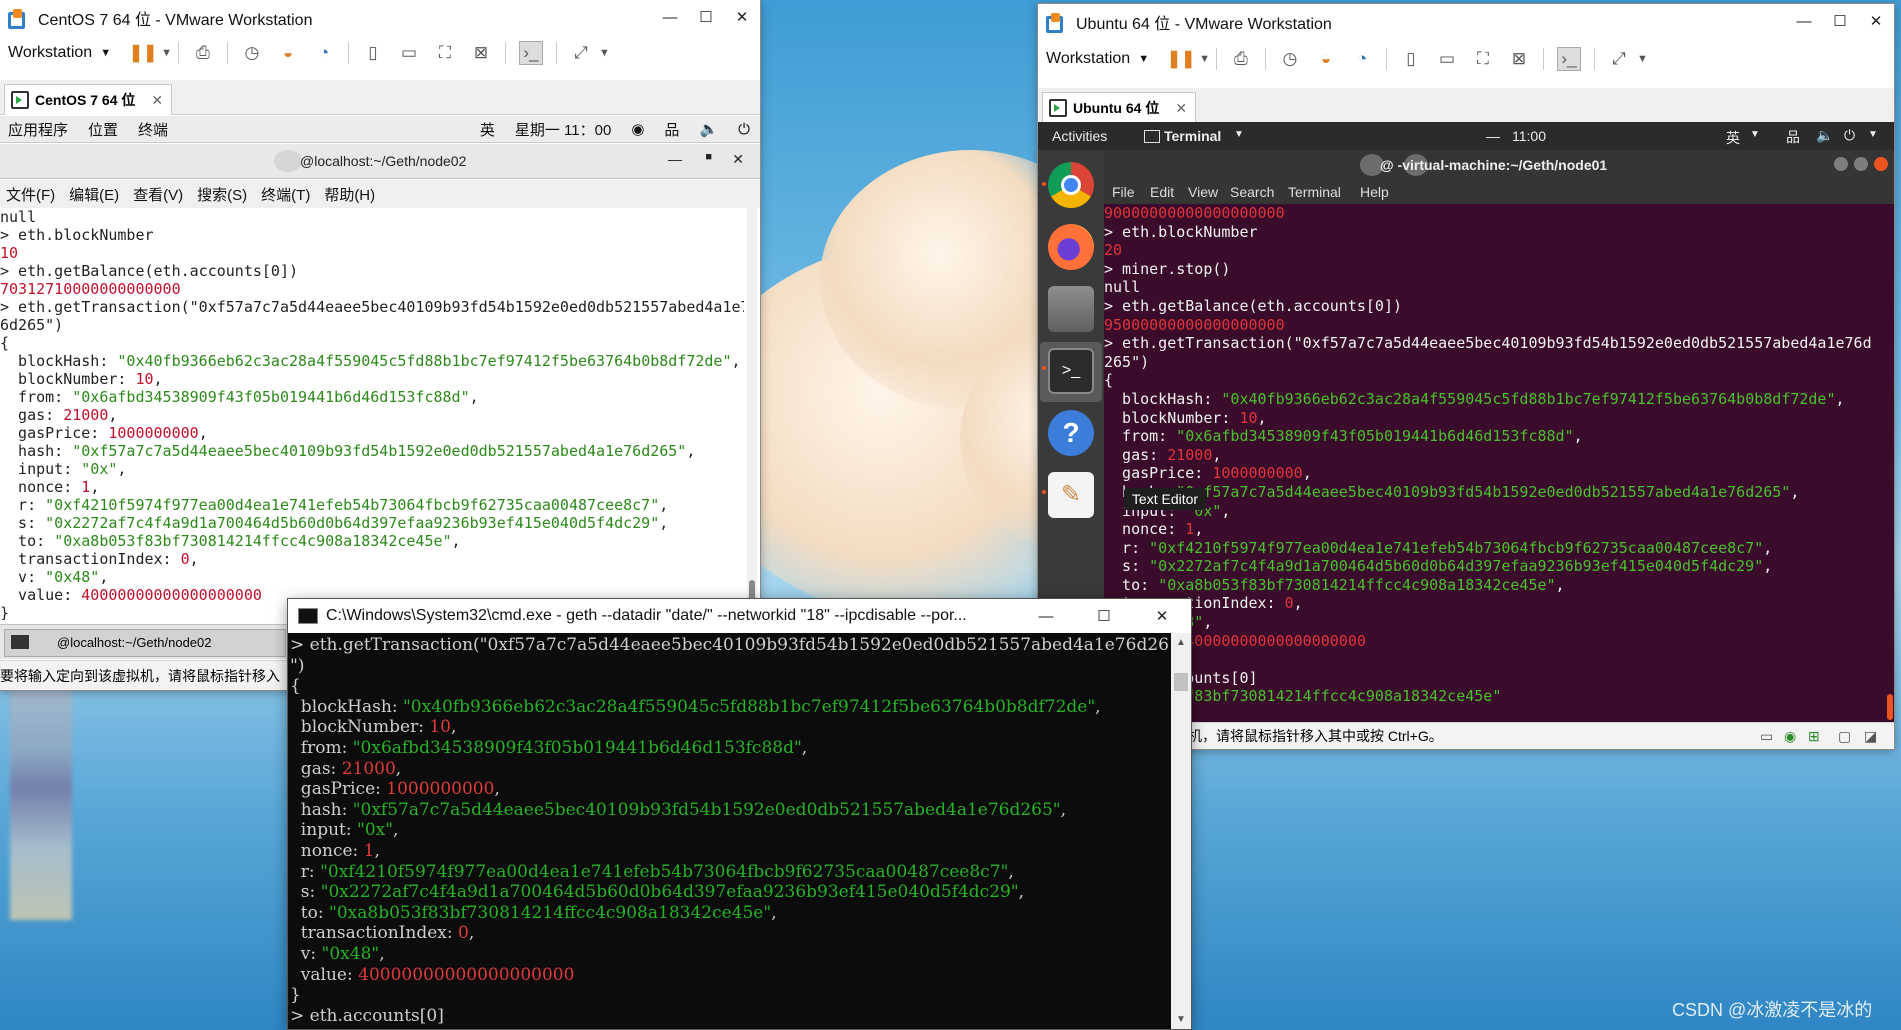 The width and height of the screenshot is (1901, 1030). What do you see at coordinates (445, 53) in the screenshot?
I see `fullscreen-icon: ⛶` at bounding box center [445, 53].